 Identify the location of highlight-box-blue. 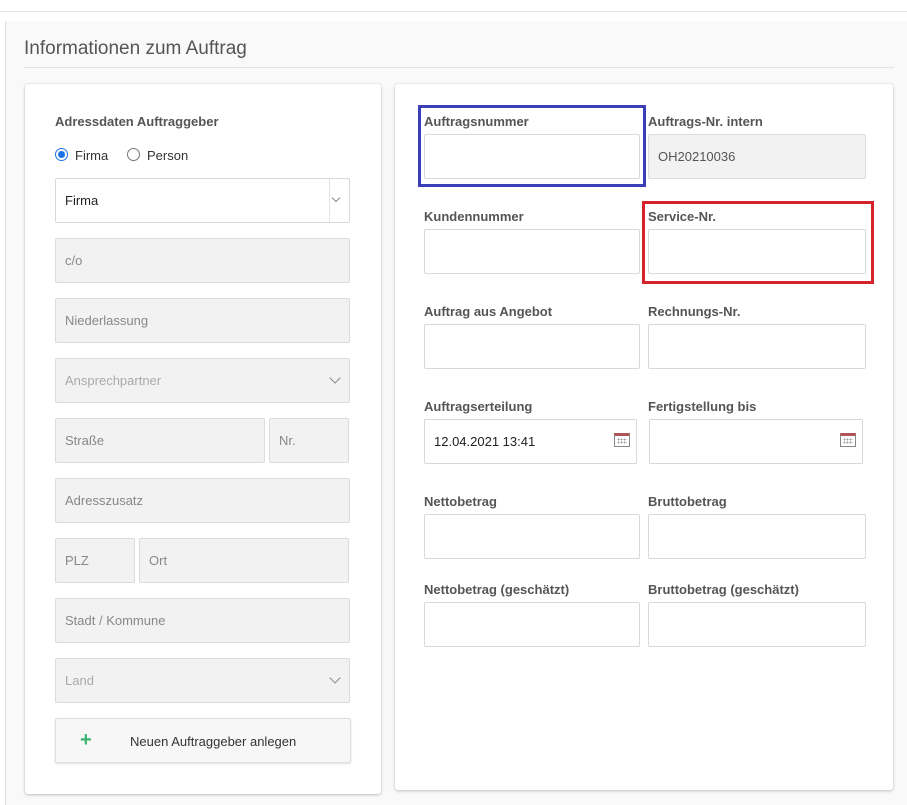
(532, 146).